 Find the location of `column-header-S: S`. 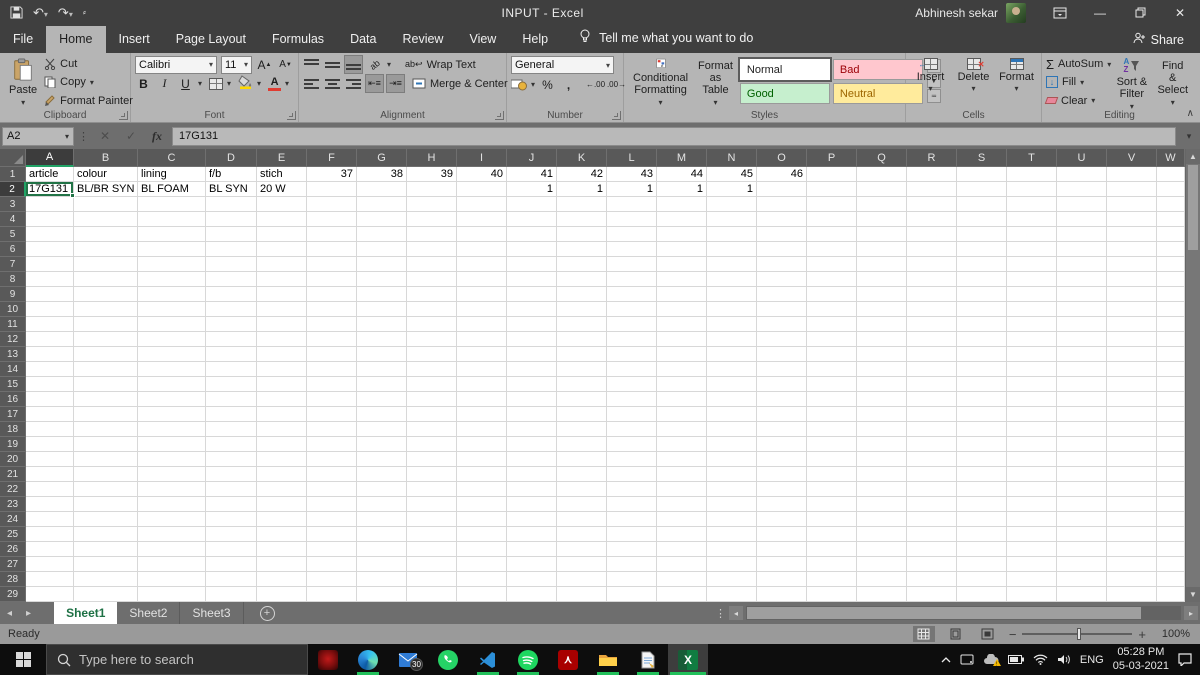

column-header-S: S is located at coordinates (982, 158).